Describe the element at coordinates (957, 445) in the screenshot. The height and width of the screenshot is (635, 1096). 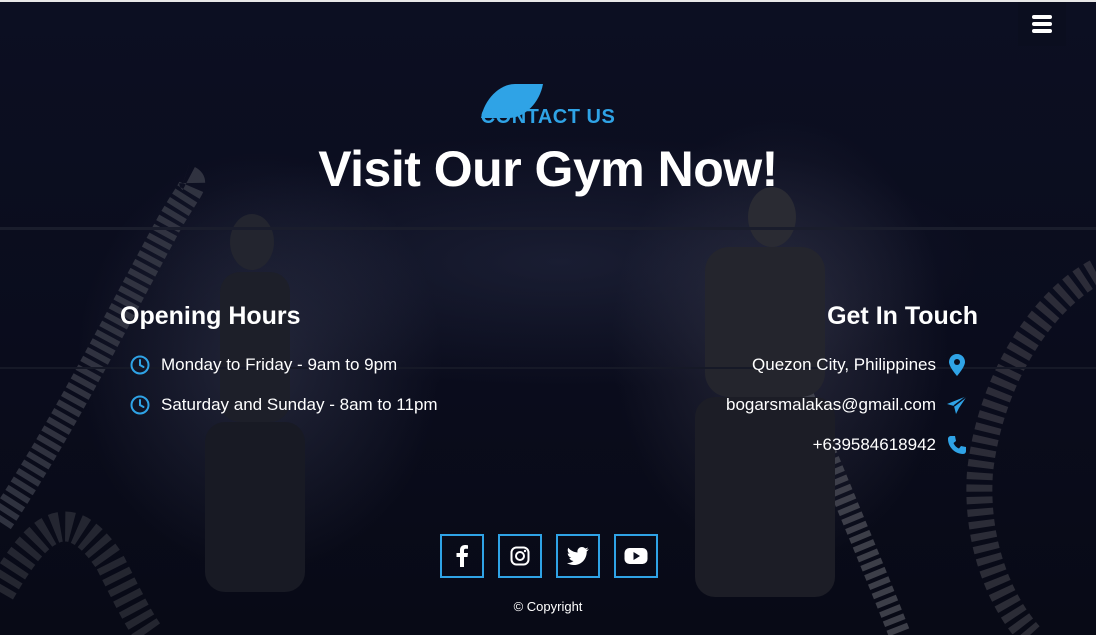
I see `phone-icon` at that location.